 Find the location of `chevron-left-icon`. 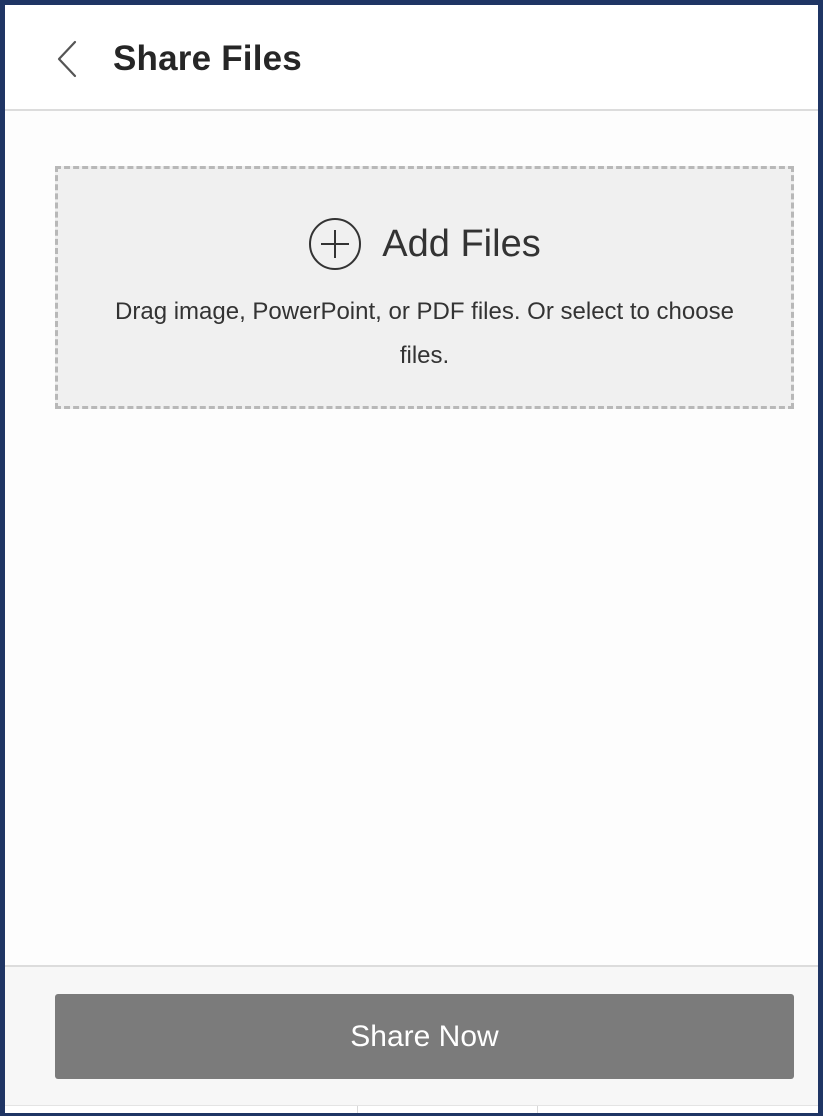

chevron-left-icon is located at coordinates (67, 59).